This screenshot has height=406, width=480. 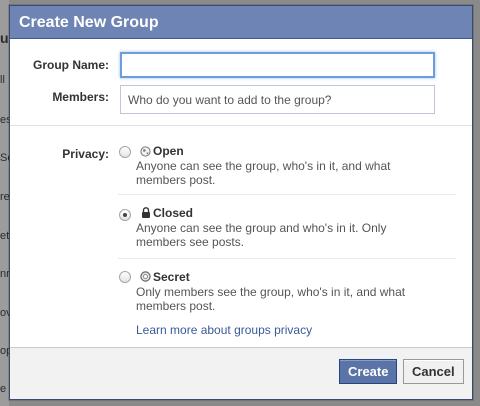 I want to click on cancel-button: Cancel, so click(x=433, y=371).